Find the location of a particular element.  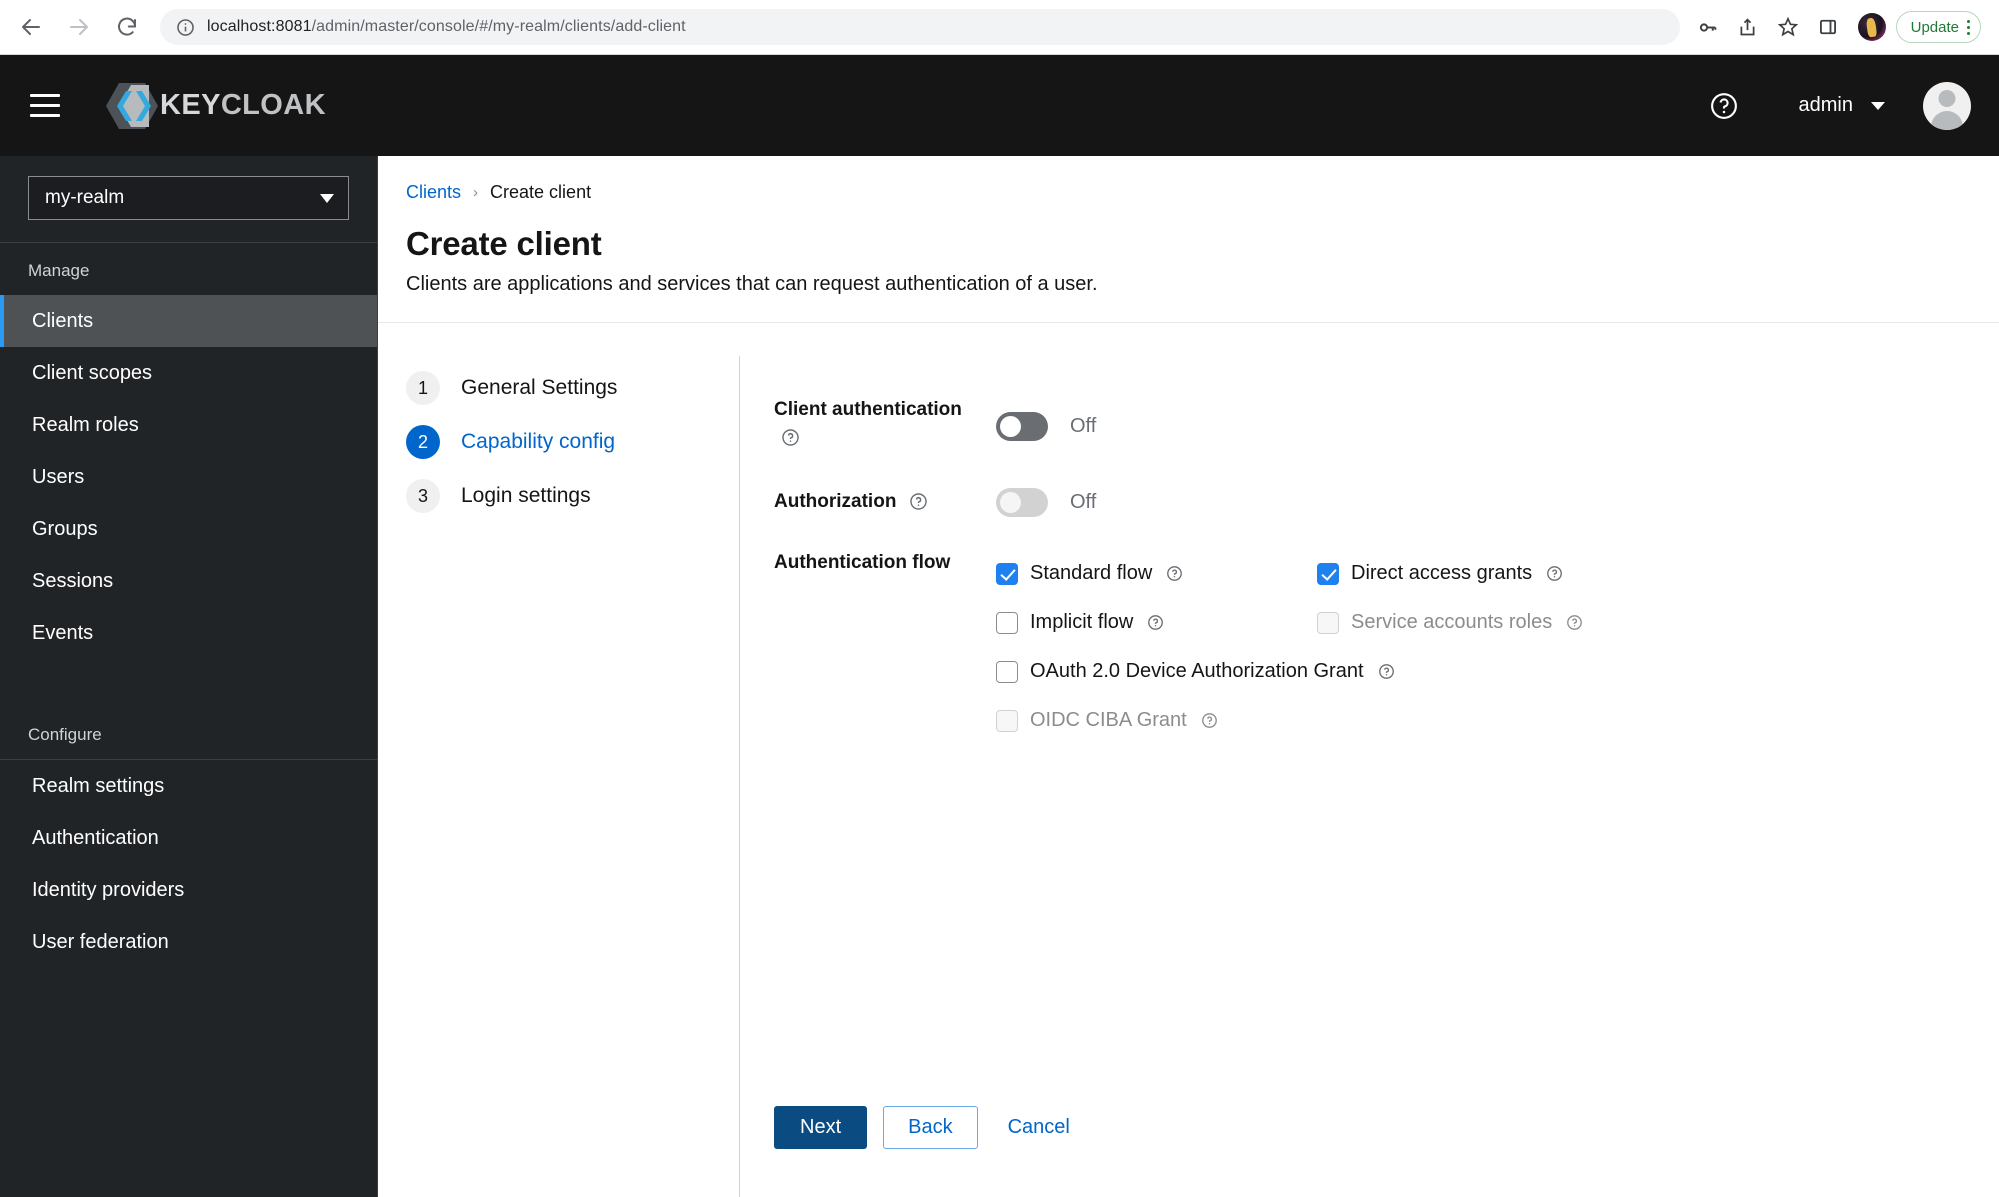

keycloak-brand-text: KEYCLOAK is located at coordinates (243, 105).